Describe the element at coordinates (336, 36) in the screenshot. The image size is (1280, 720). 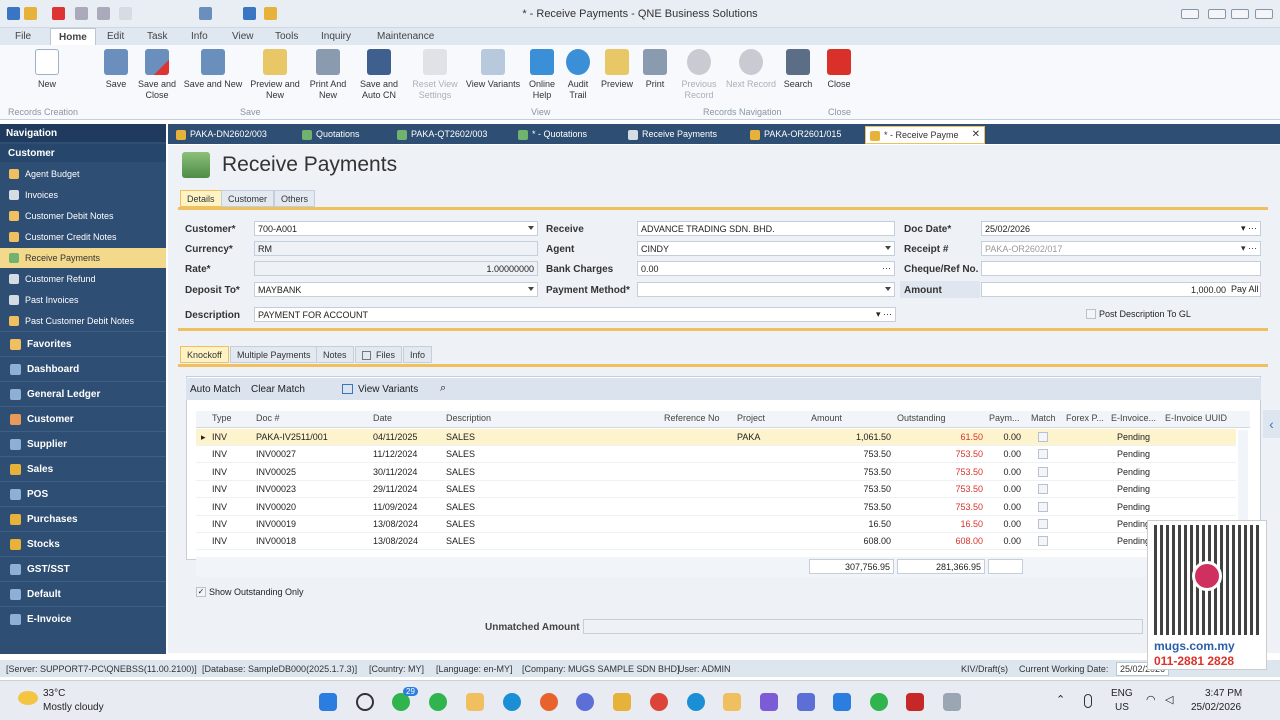
I see `menu-inquiry: Inquiry` at that location.